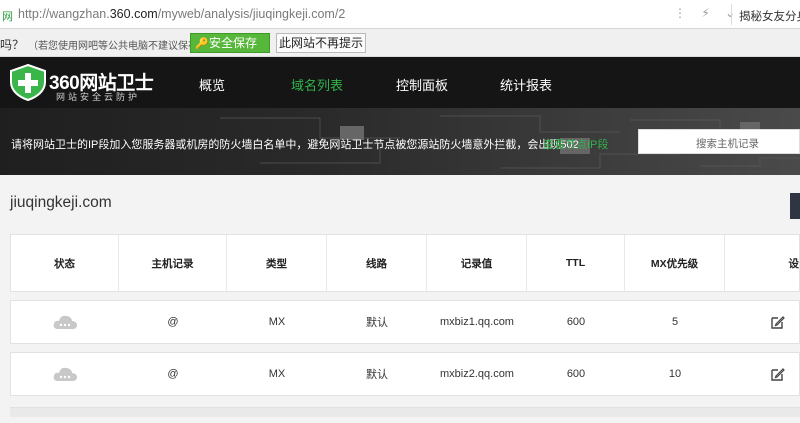 Image resolution: width=800 pixels, height=423 pixels. I want to click on nav-statistics: 统计报表, so click(526, 84).